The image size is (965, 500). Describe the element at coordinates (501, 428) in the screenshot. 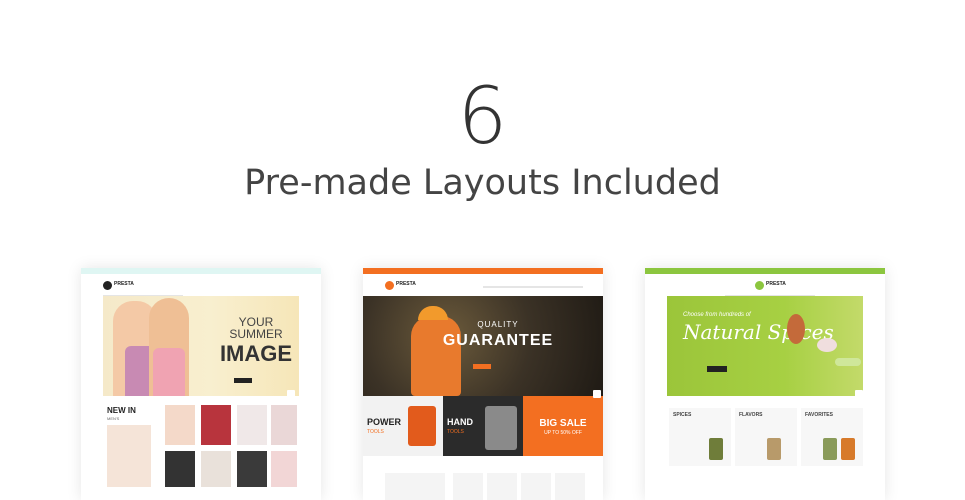

I see `hammer-image` at that location.